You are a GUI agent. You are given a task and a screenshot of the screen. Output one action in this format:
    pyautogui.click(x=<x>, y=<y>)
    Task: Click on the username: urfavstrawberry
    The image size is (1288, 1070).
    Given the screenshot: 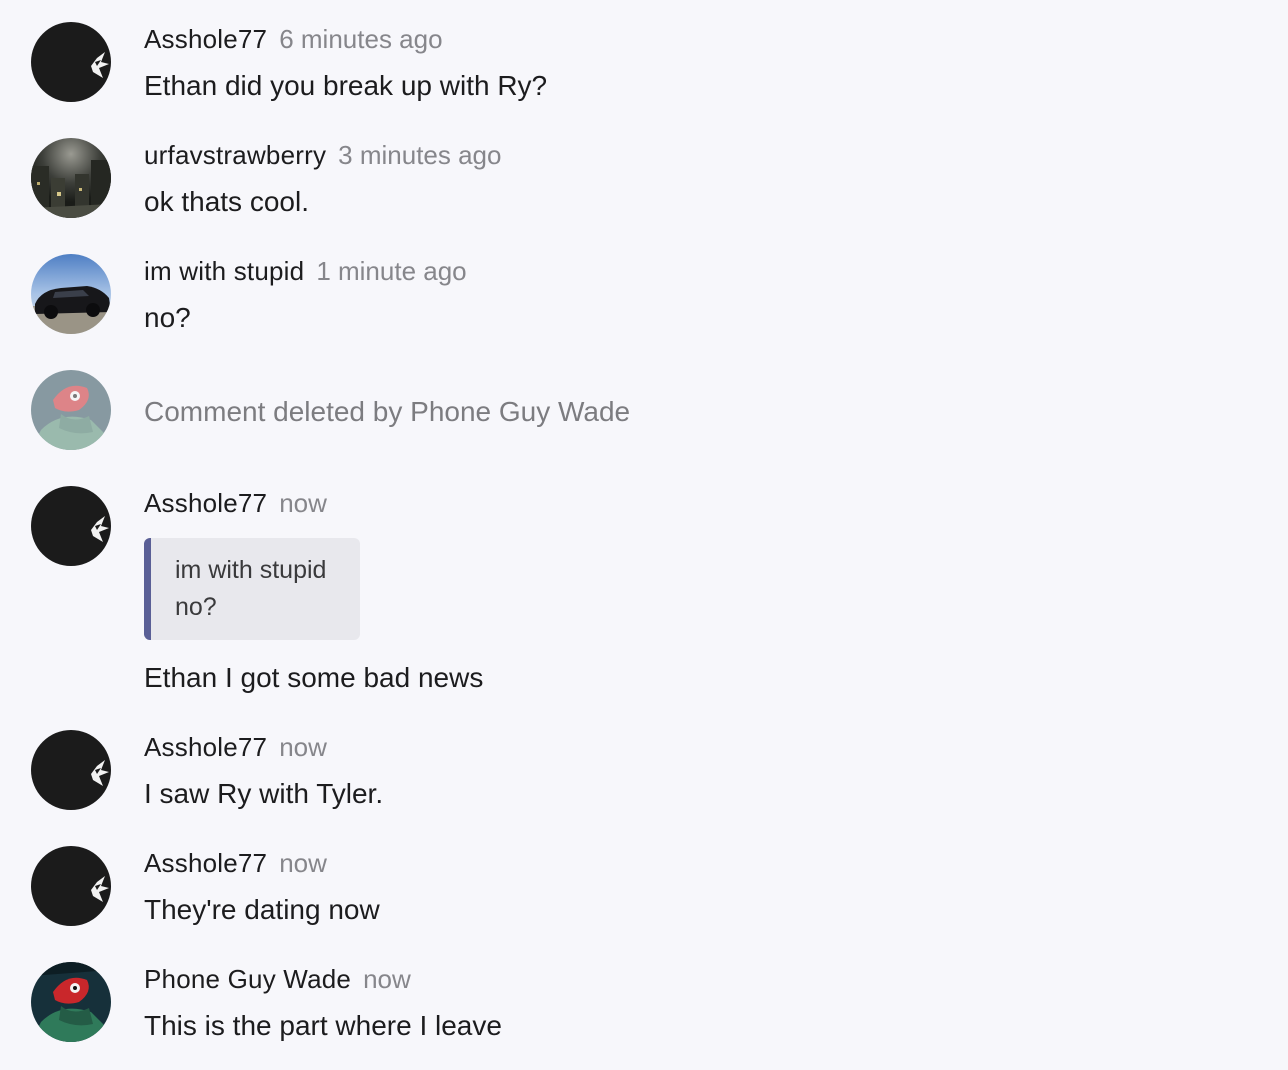 What is the action you would take?
    pyautogui.click(x=235, y=155)
    